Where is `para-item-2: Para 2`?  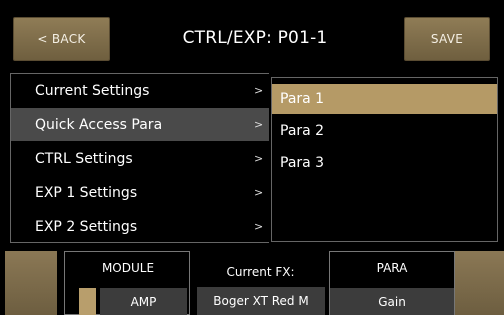
para-item-2: Para 2 is located at coordinates (384, 131).